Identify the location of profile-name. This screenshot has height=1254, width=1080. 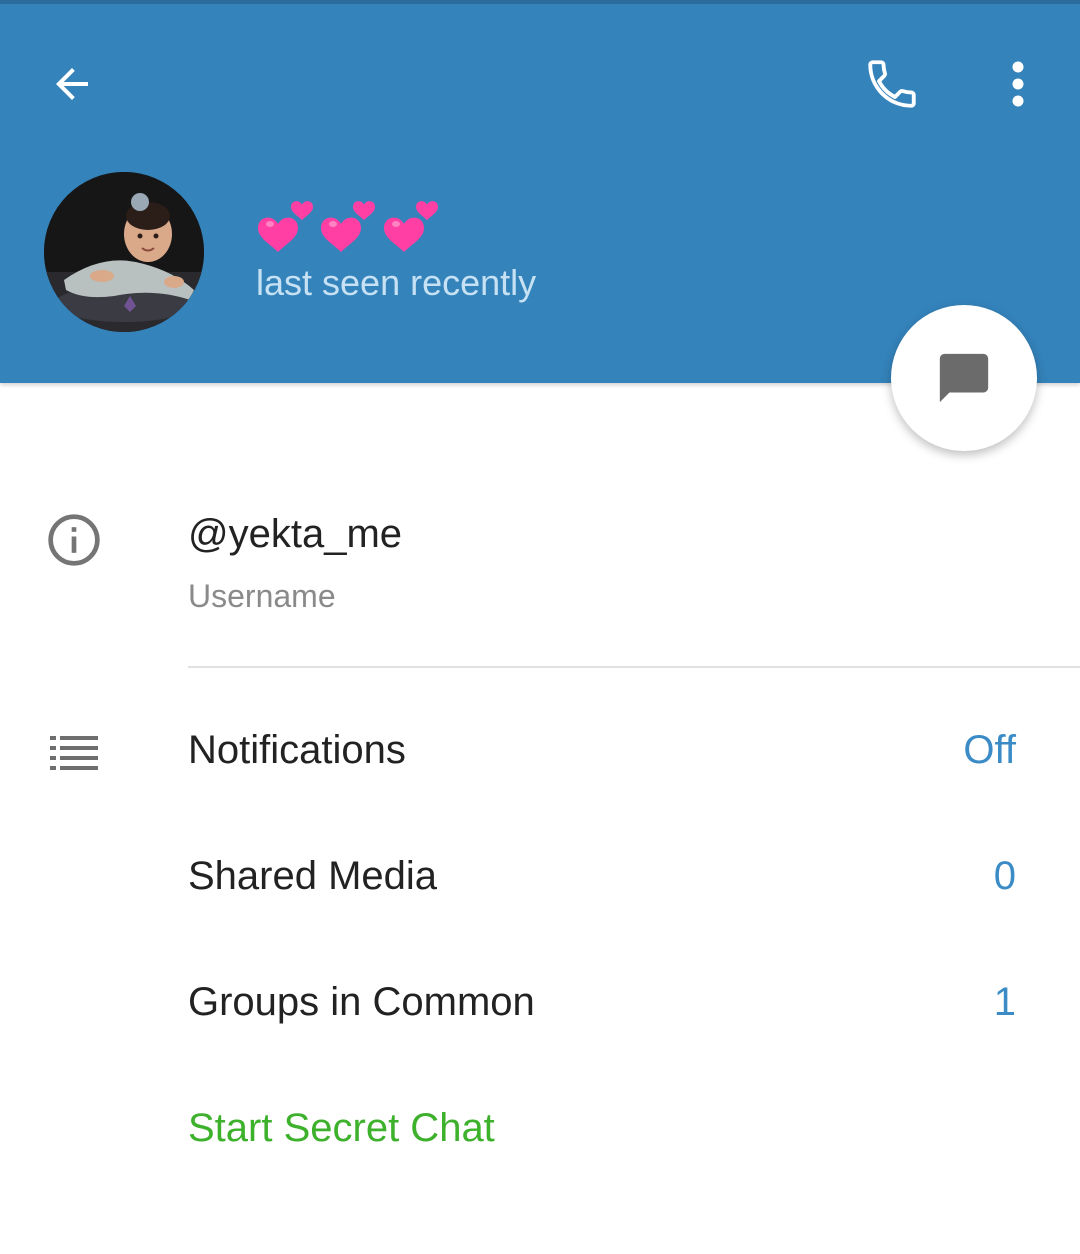
(351, 226).